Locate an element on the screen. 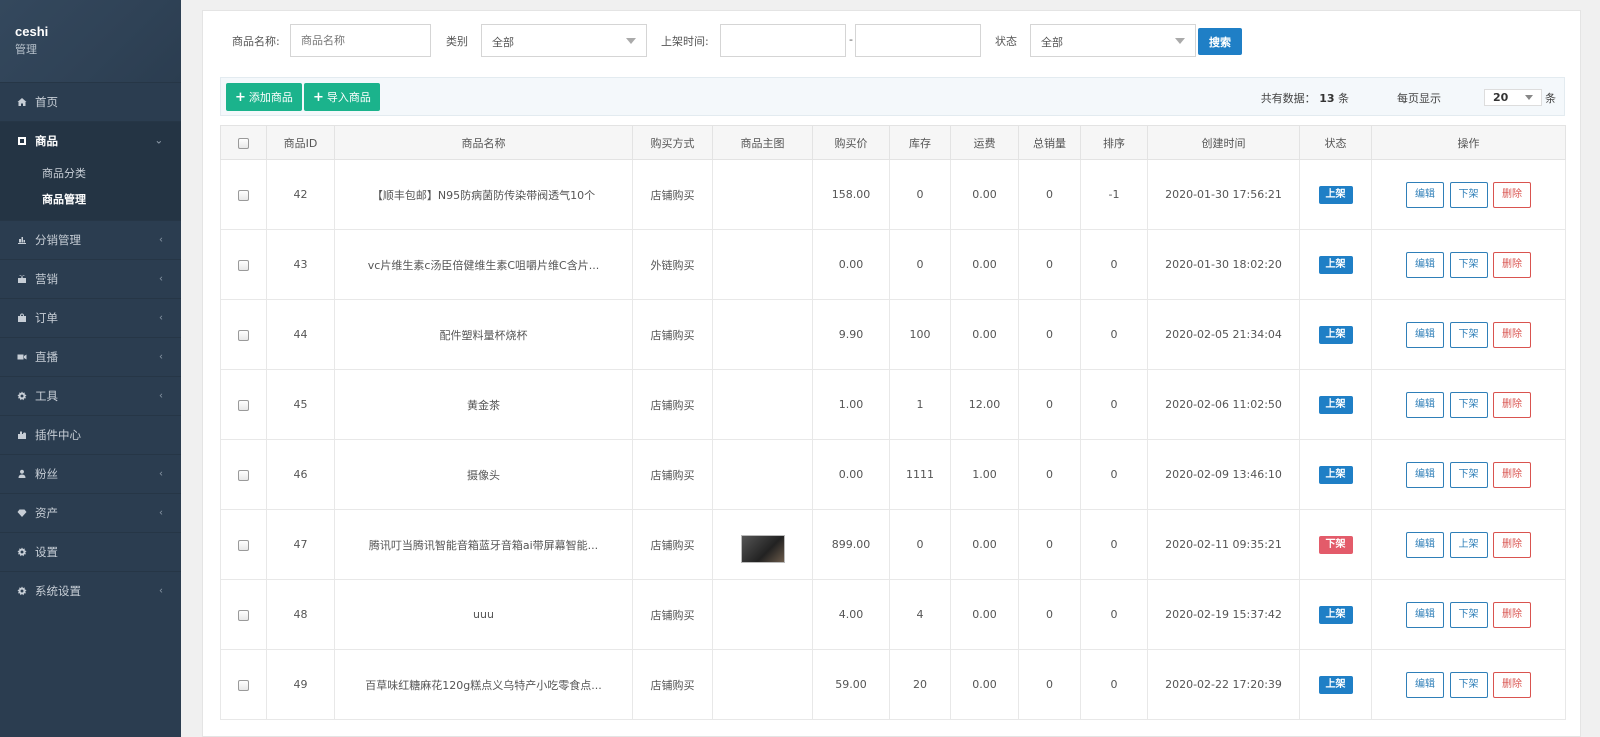 This screenshot has width=1600, height=737. status-badge: 下架 is located at coordinates (1335, 544).